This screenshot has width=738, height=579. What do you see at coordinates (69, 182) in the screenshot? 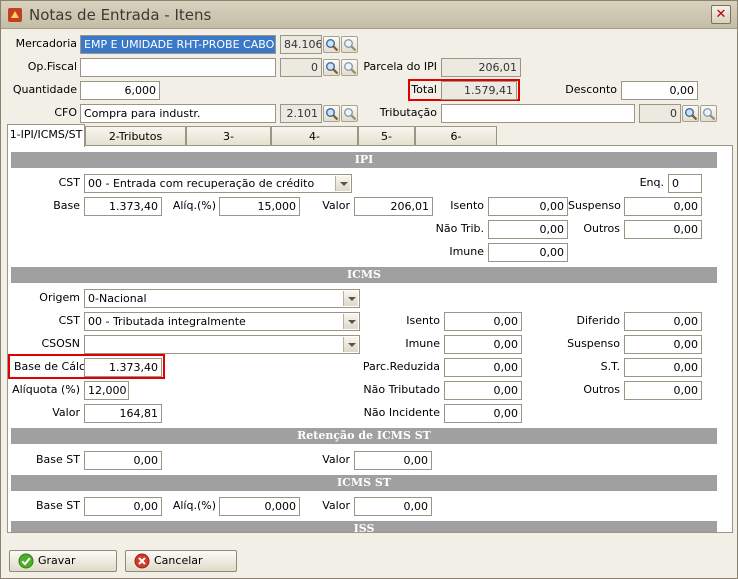
I see `ipi-cst-label: CST` at bounding box center [69, 182].